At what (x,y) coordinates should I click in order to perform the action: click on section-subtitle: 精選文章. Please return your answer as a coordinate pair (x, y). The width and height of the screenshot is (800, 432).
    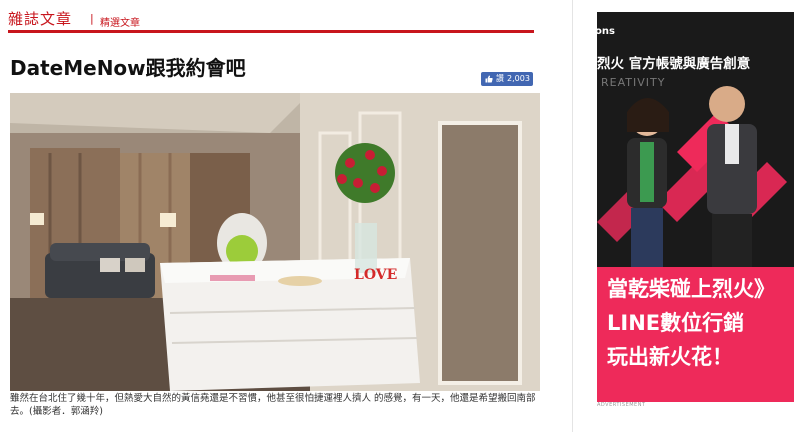
    Looking at the image, I should click on (120, 21).